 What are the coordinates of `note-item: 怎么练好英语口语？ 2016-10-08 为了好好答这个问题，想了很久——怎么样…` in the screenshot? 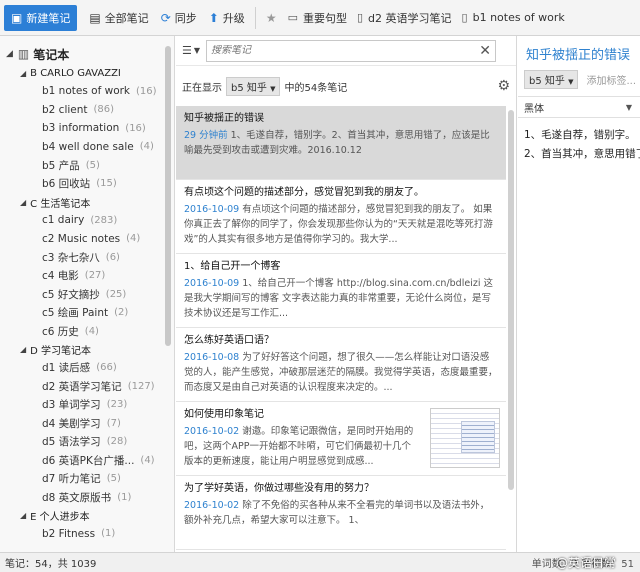 It's located at (341, 365).